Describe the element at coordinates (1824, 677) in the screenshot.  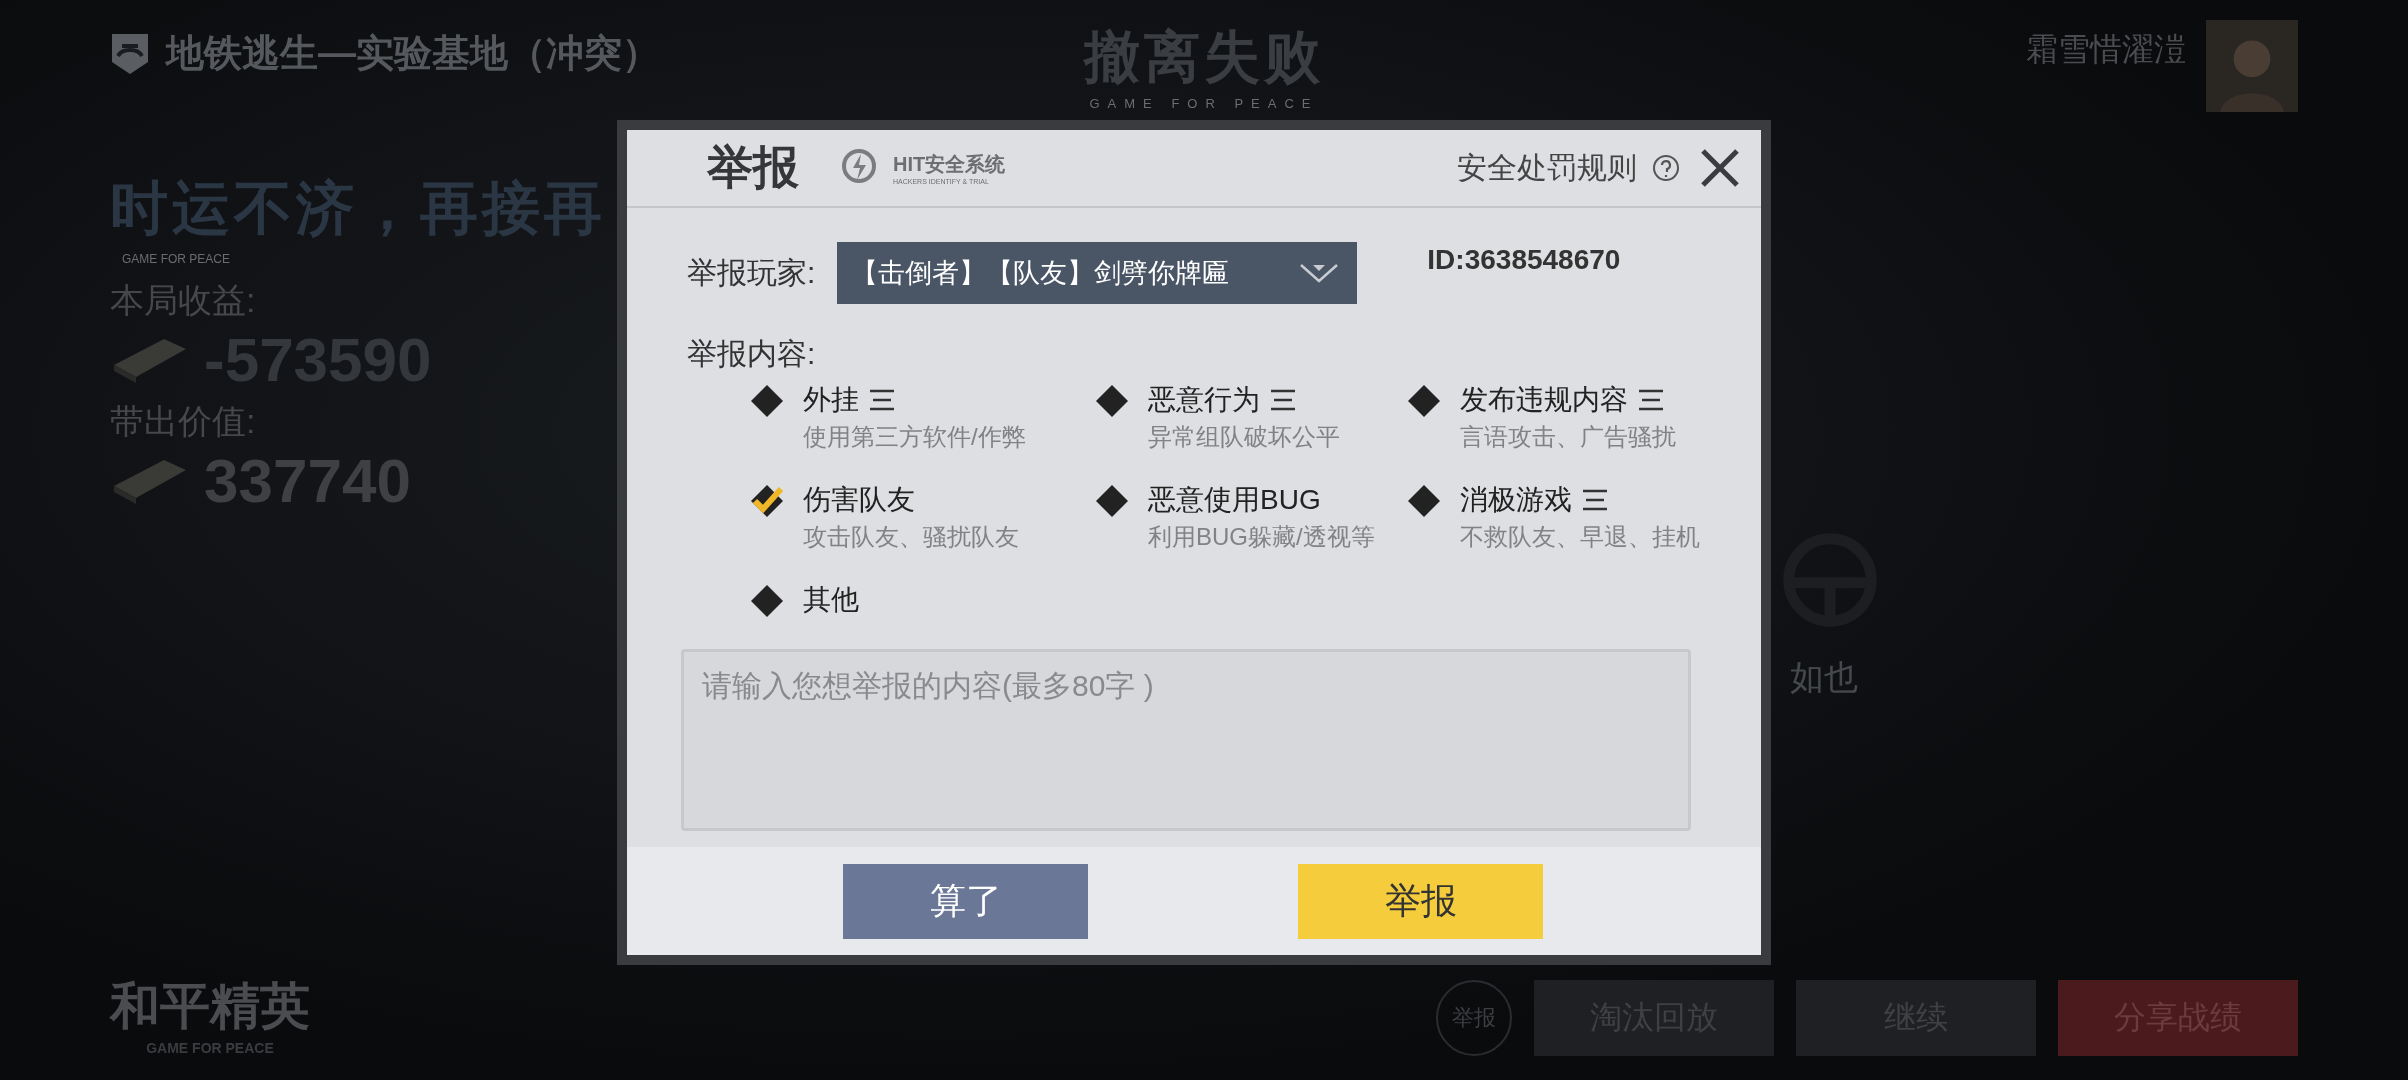
I see `empty-label: 如也` at that location.